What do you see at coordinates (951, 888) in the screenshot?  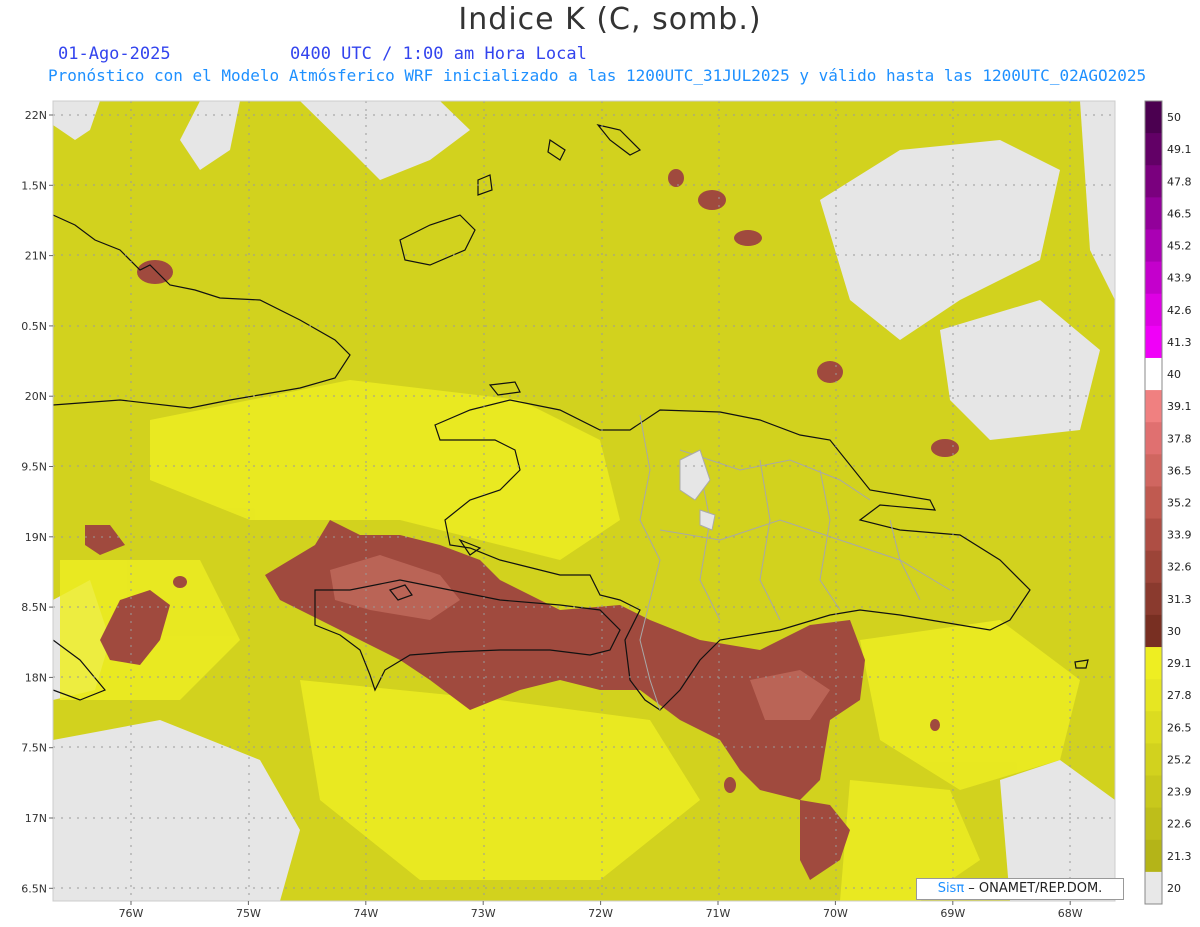 I see `credit-brand: Sisπ` at bounding box center [951, 888].